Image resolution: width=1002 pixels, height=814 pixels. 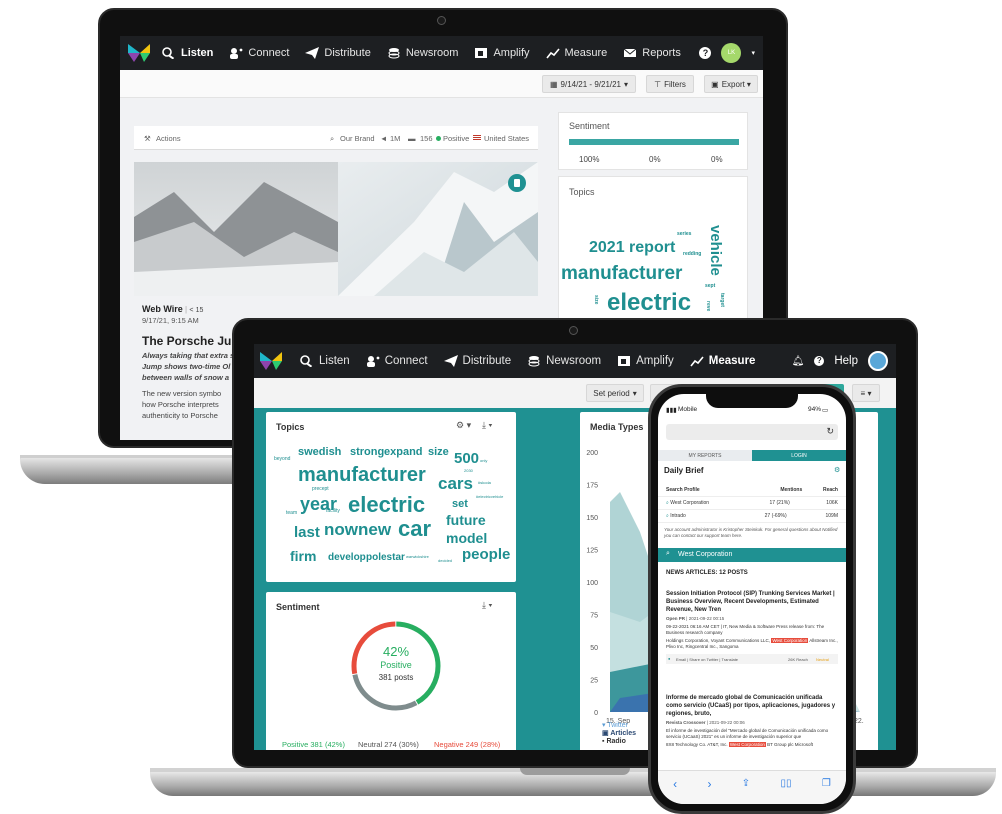 I want to click on word: 500, so click(x=466, y=458).